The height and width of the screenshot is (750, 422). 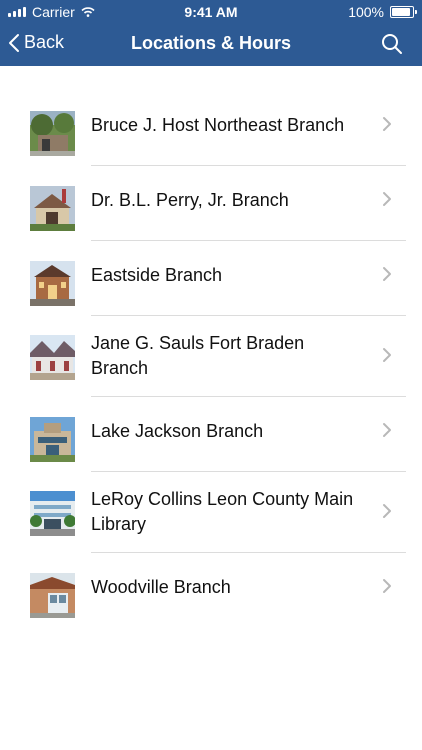 What do you see at coordinates (403, 12) in the screenshot?
I see `battery-icon` at bounding box center [403, 12].